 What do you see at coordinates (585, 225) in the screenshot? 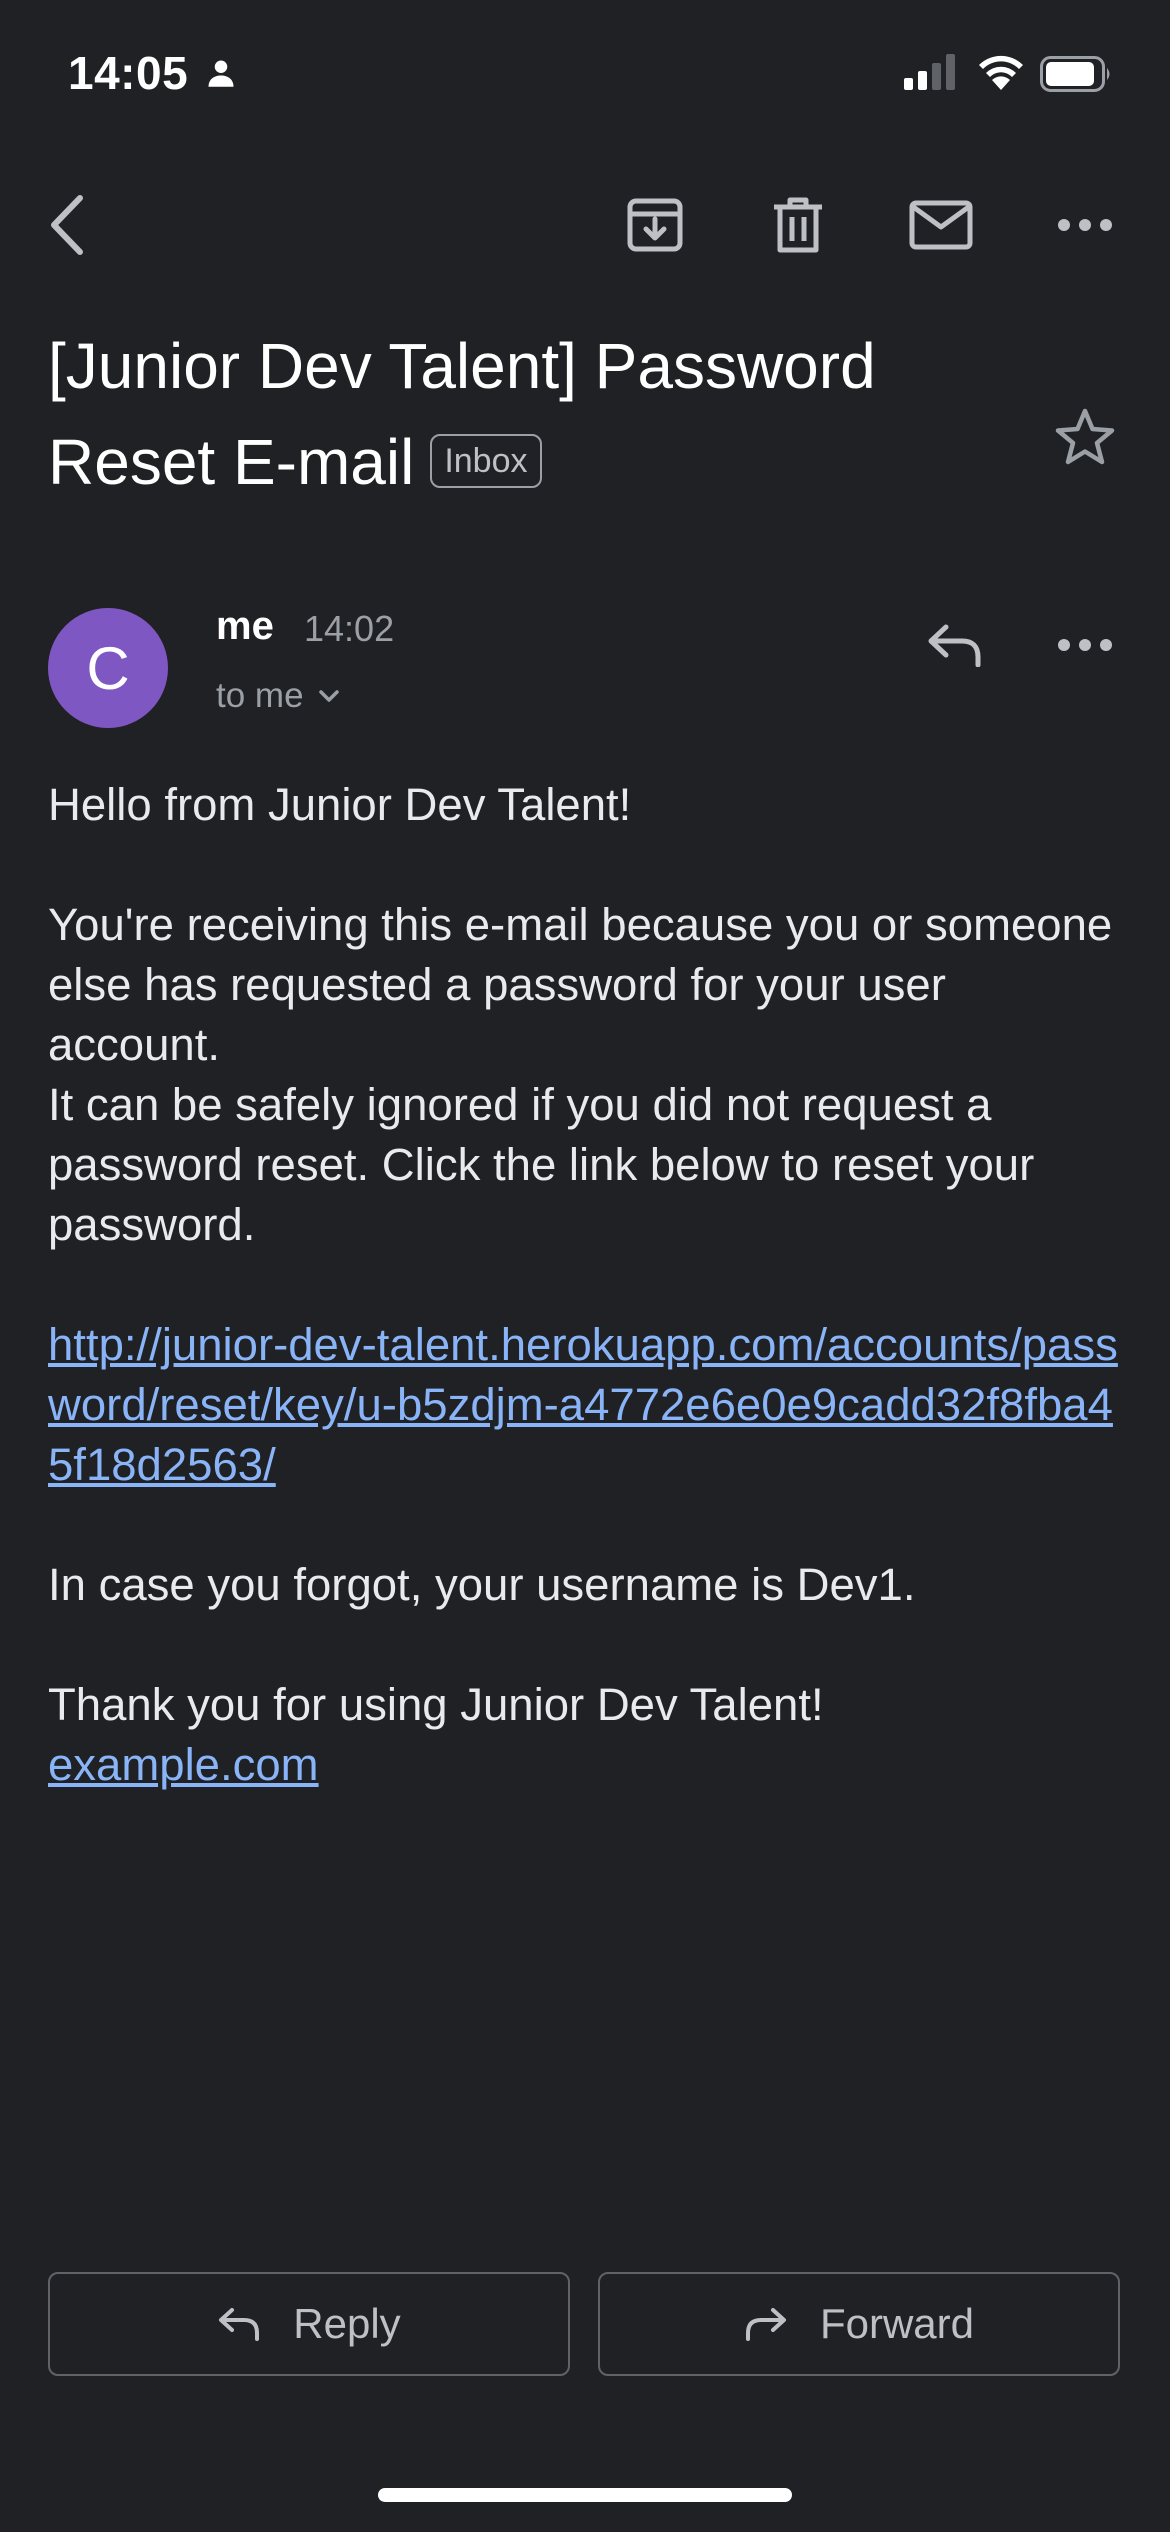
I see `email-toolbar` at bounding box center [585, 225].